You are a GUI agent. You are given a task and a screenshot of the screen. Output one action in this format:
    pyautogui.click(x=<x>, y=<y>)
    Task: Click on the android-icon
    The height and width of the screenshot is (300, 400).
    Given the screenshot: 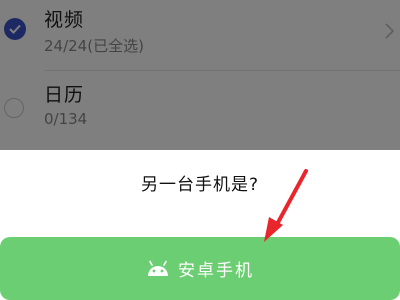 What is the action you would take?
    pyautogui.click(x=158, y=268)
    